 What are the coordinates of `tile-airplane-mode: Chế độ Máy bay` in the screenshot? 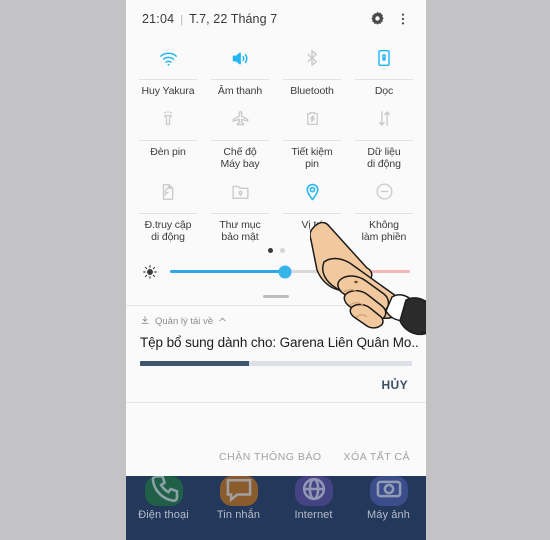 It's located at (240, 134).